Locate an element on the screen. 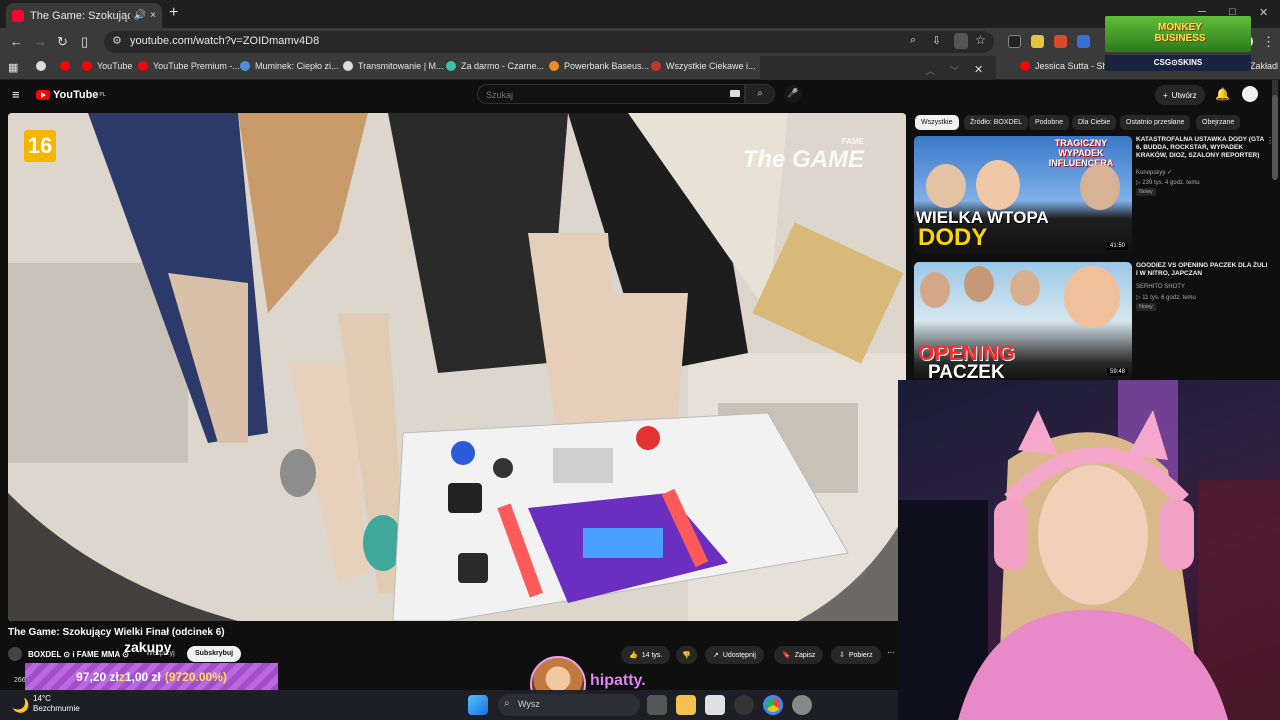 Image resolution: width=1280 pixels, height=720 pixels. channel-name: BOXDEL ⊙ i FAME MMA ⊙ is located at coordinates (78, 654).